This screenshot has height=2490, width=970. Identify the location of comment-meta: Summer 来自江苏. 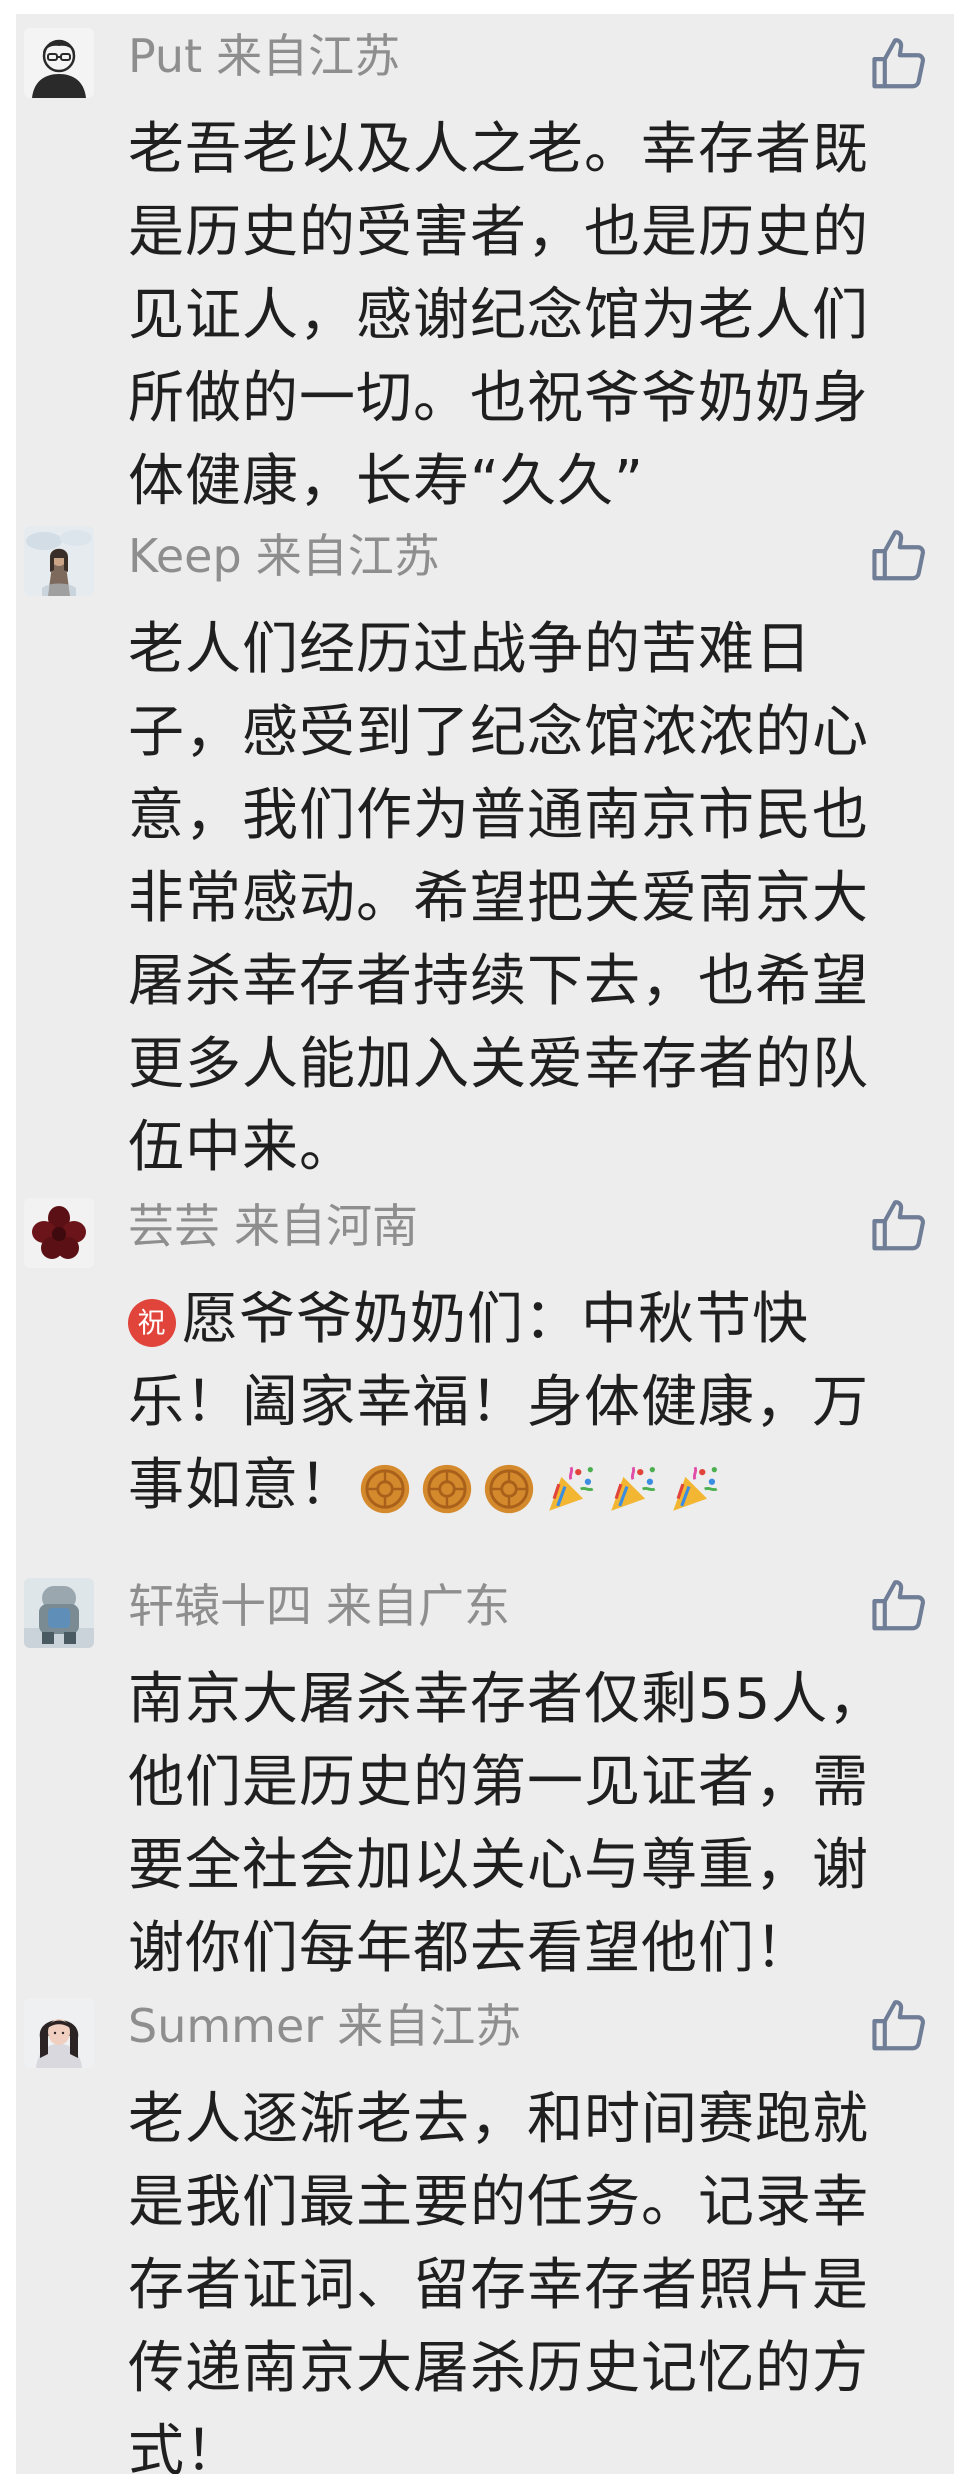
(324, 2026).